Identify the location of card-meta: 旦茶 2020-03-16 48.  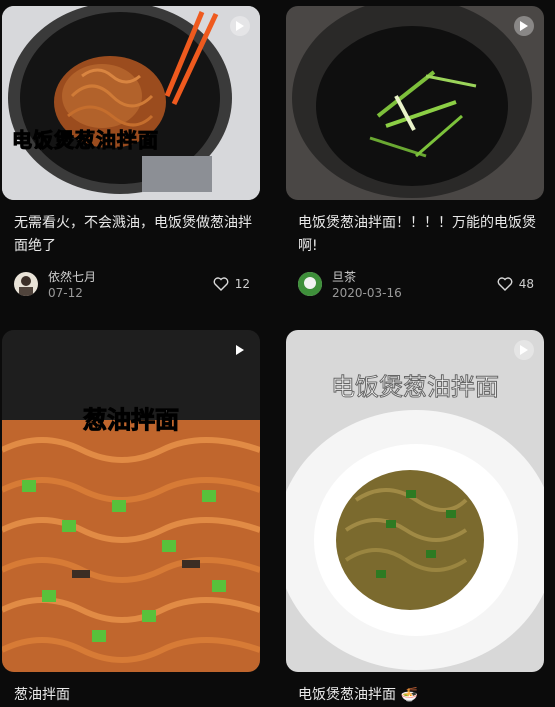
(415, 285).